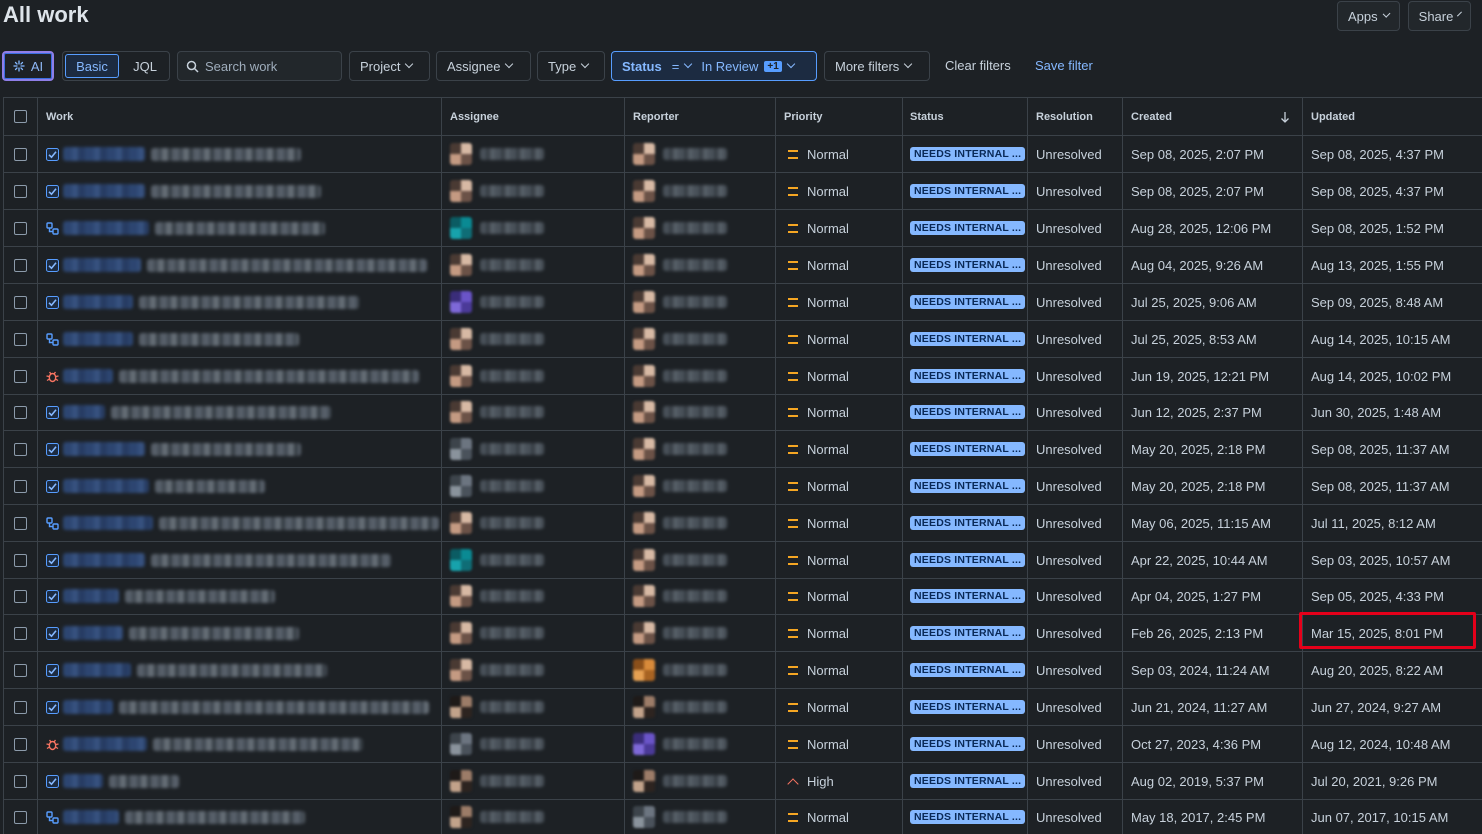 The width and height of the screenshot is (1482, 834). Describe the element at coordinates (571, 66) in the screenshot. I see `type-filter: Type` at that location.